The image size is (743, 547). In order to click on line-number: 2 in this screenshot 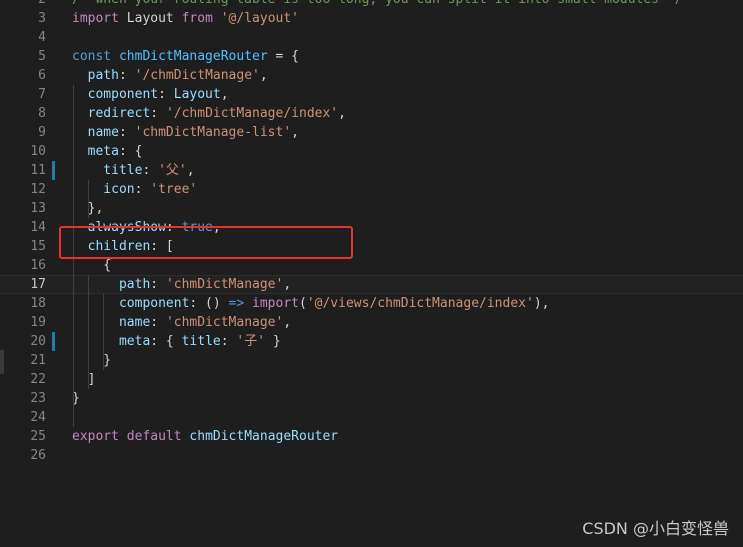, I will do `click(23, 4)`.